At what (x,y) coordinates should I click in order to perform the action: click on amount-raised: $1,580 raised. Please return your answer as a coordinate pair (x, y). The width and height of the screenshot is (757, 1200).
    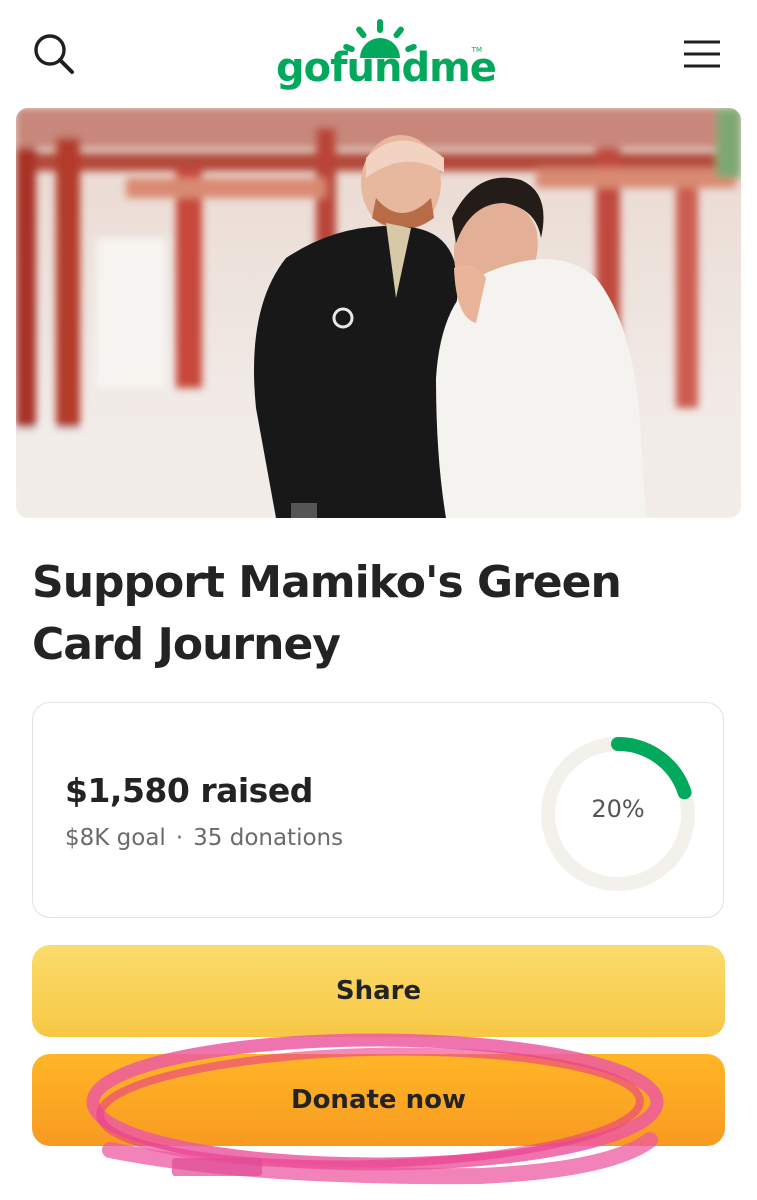
    Looking at the image, I should click on (189, 790).